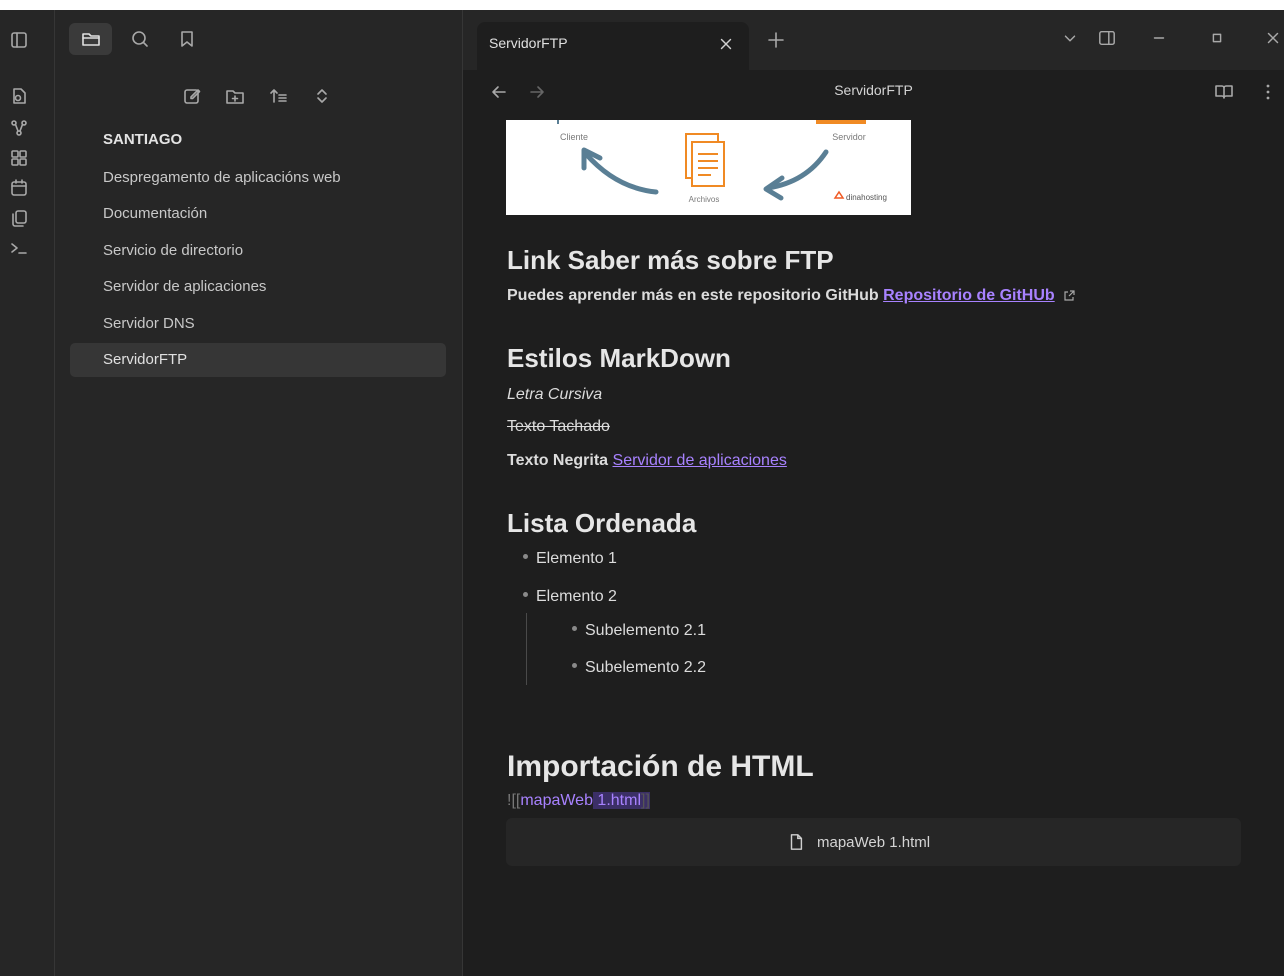 This screenshot has height=976, width=1284. I want to click on maximize-icon, so click(1217, 38).